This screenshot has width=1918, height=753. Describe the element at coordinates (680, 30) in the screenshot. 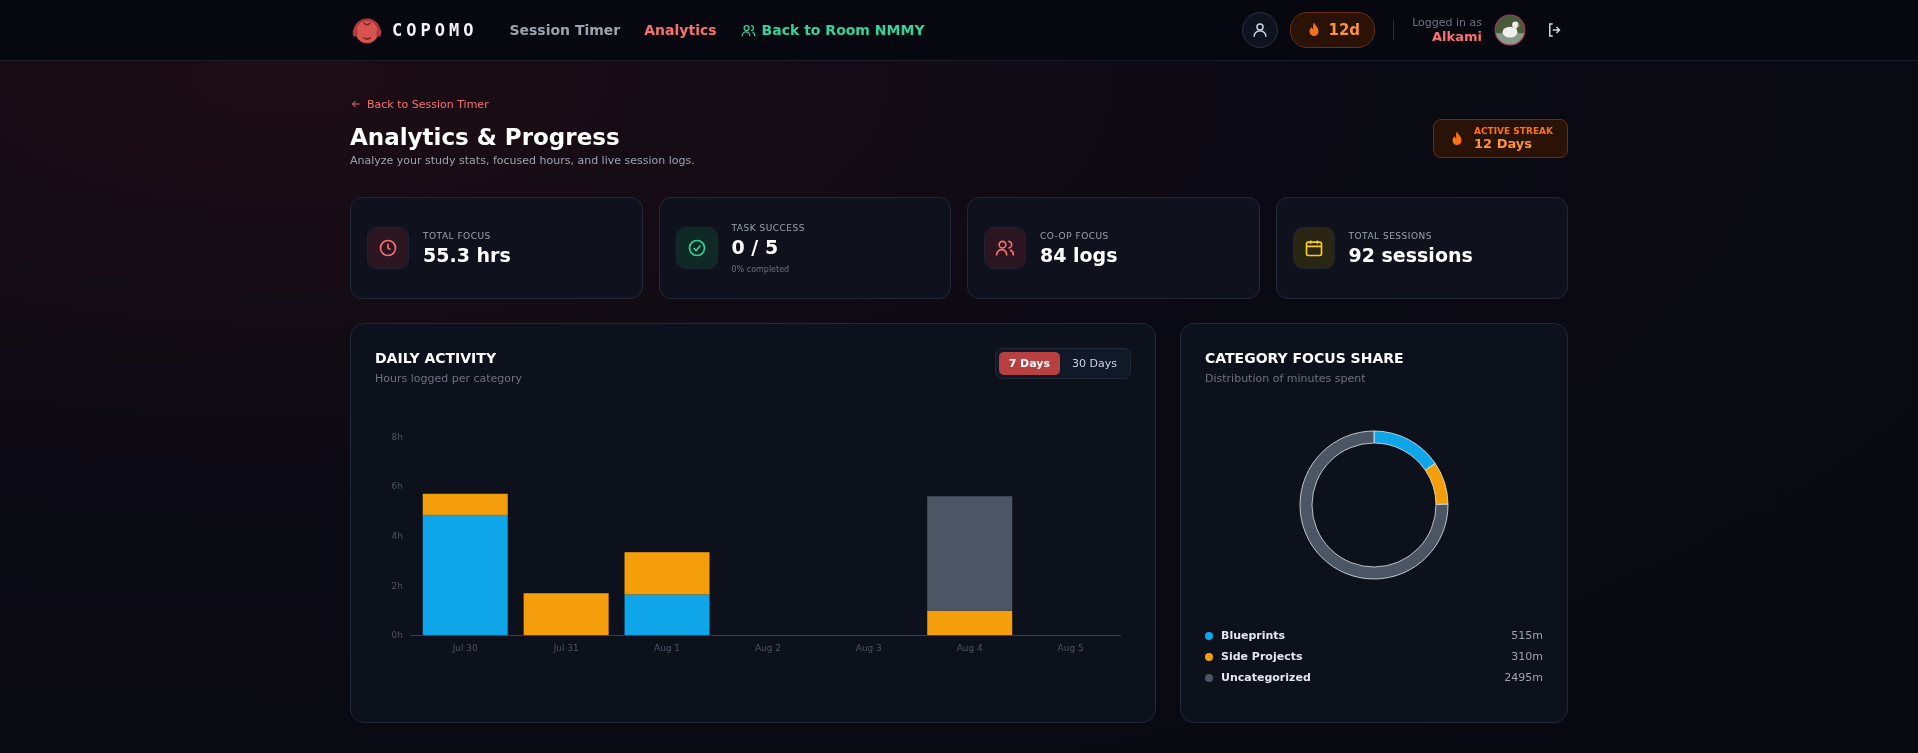

I see `nav-link: Analytics` at that location.